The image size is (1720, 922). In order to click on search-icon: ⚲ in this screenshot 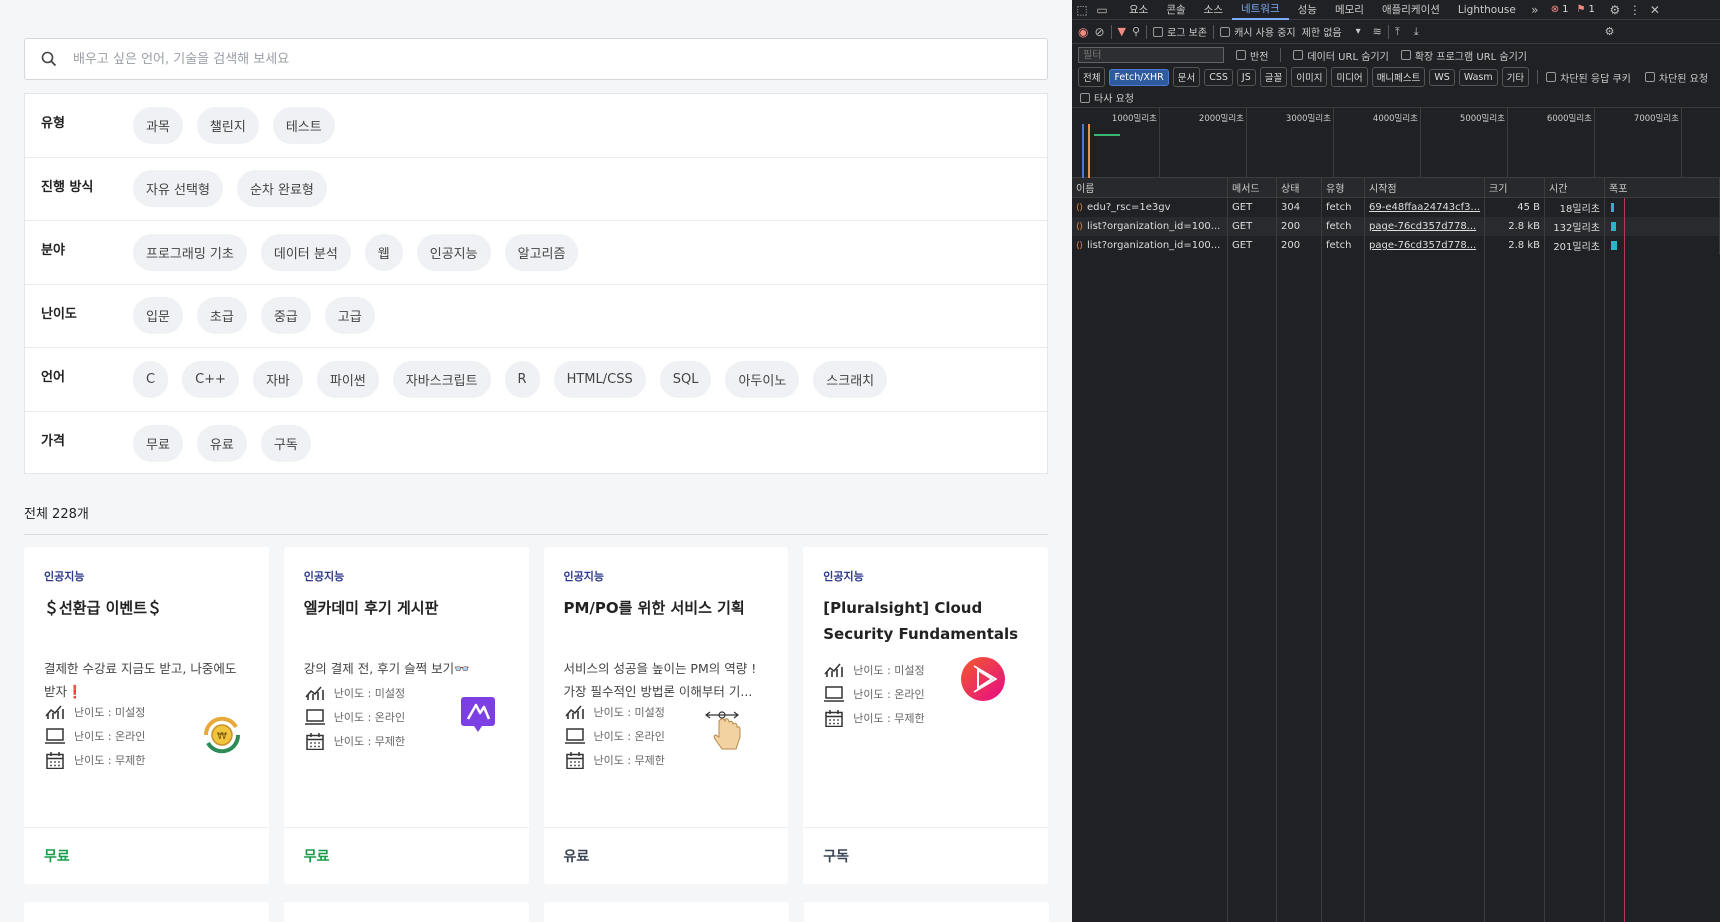, I will do `click(1136, 31)`.